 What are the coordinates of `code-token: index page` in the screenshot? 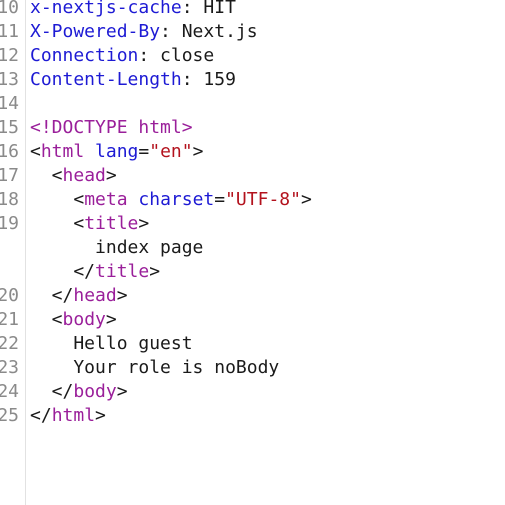 It's located at (117, 247).